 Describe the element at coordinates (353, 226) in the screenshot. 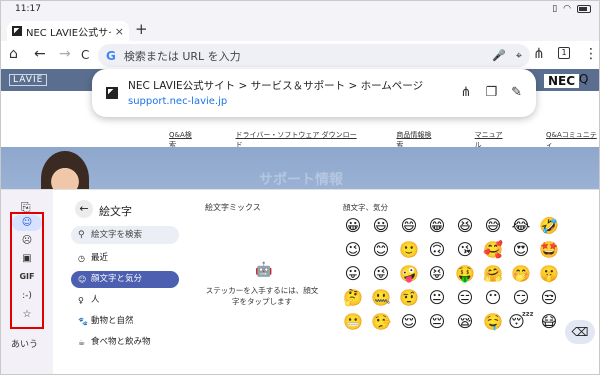

I see `emoji-key: 😀` at that location.